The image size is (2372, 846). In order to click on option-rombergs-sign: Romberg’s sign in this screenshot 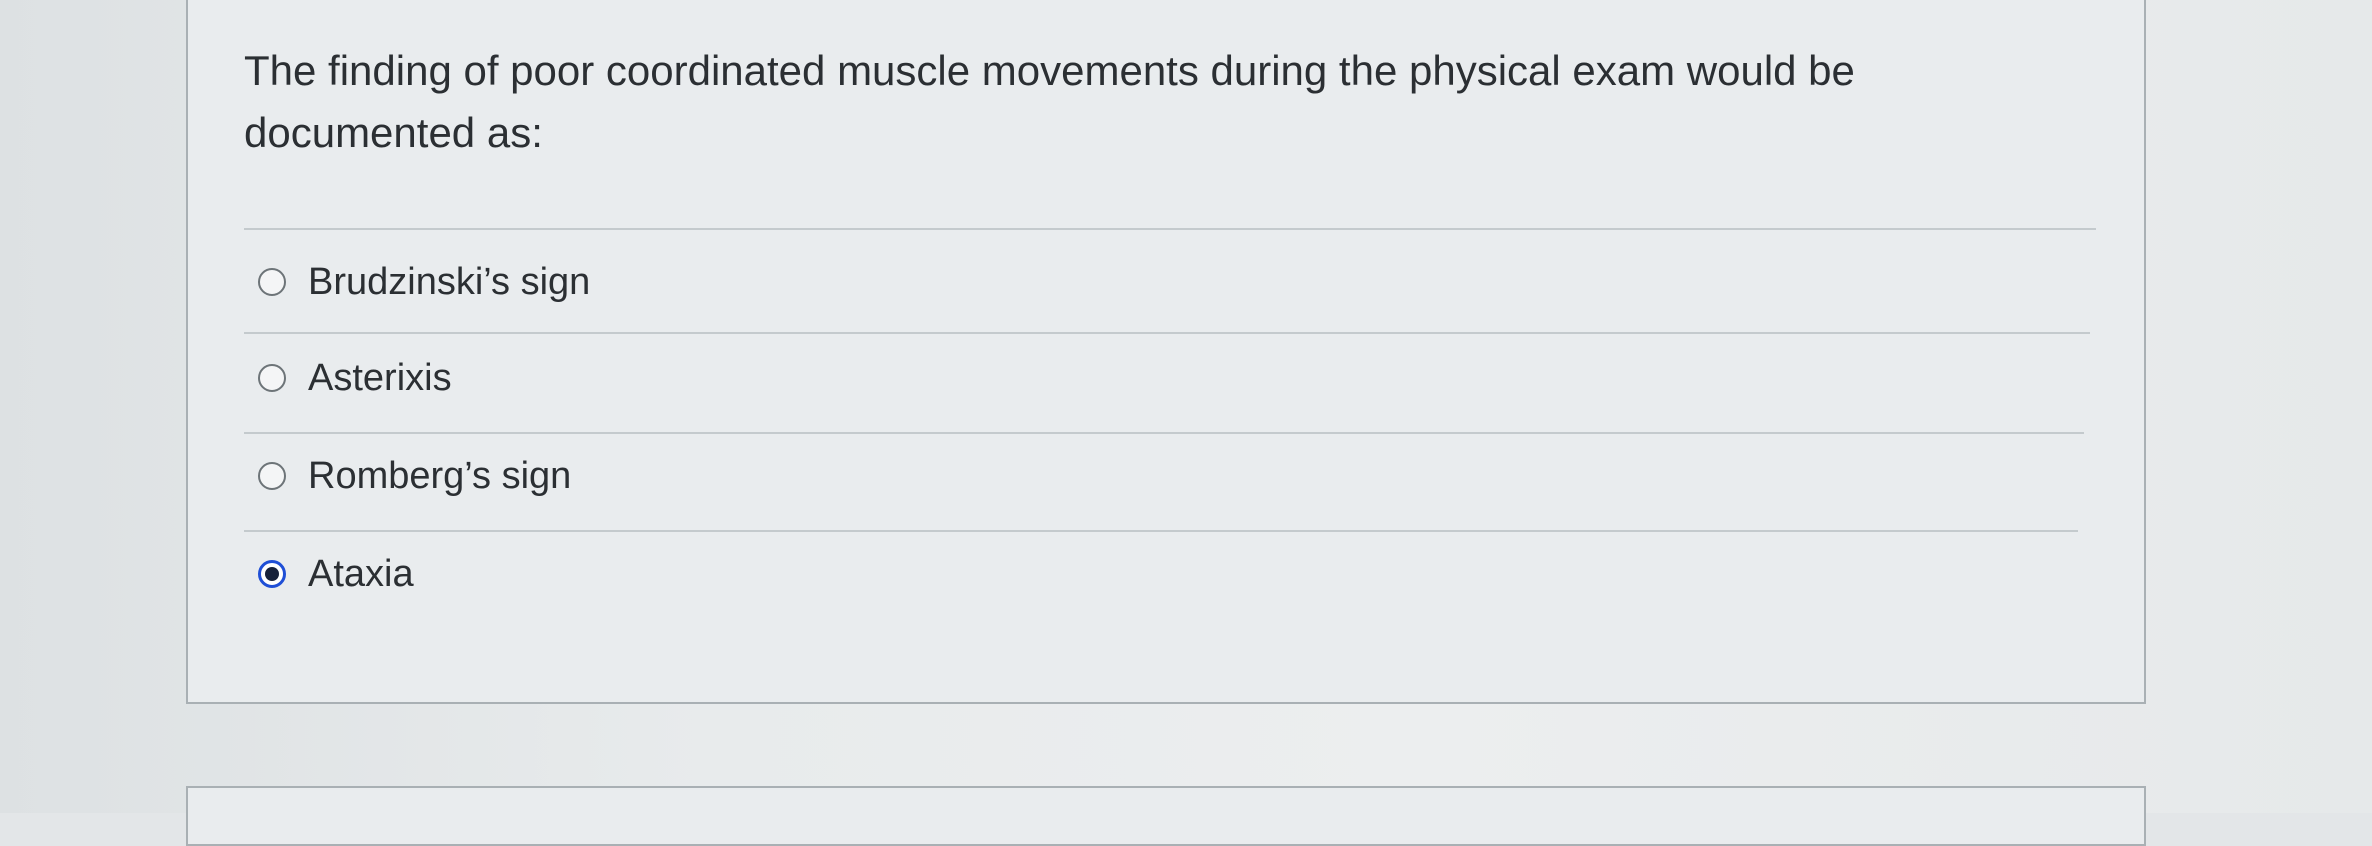, I will do `click(414, 476)`.